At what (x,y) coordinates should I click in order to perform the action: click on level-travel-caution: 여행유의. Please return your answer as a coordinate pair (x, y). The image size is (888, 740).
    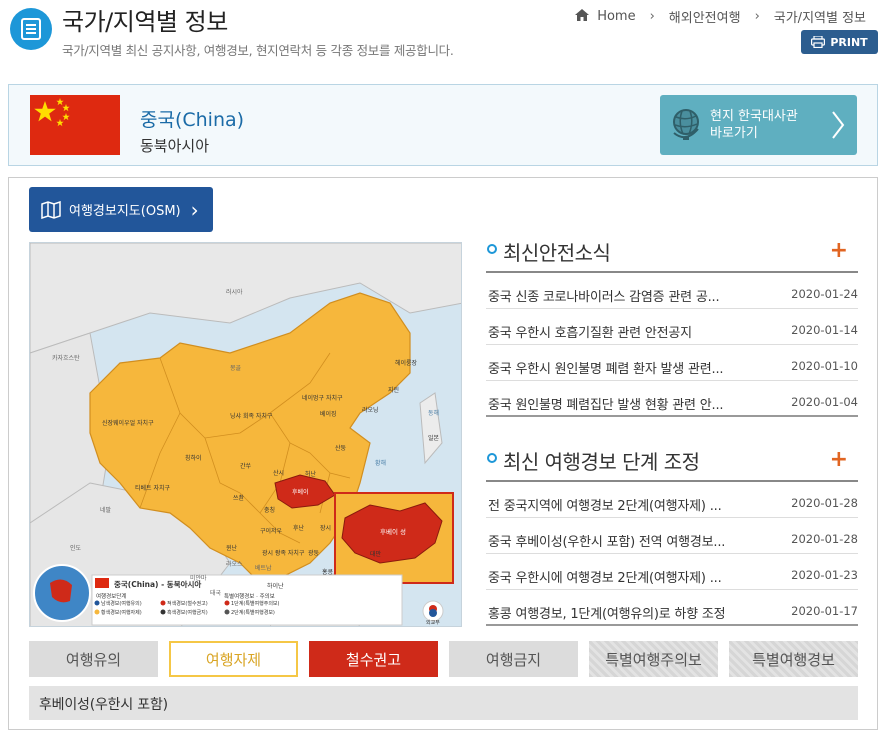
    Looking at the image, I should click on (93, 659).